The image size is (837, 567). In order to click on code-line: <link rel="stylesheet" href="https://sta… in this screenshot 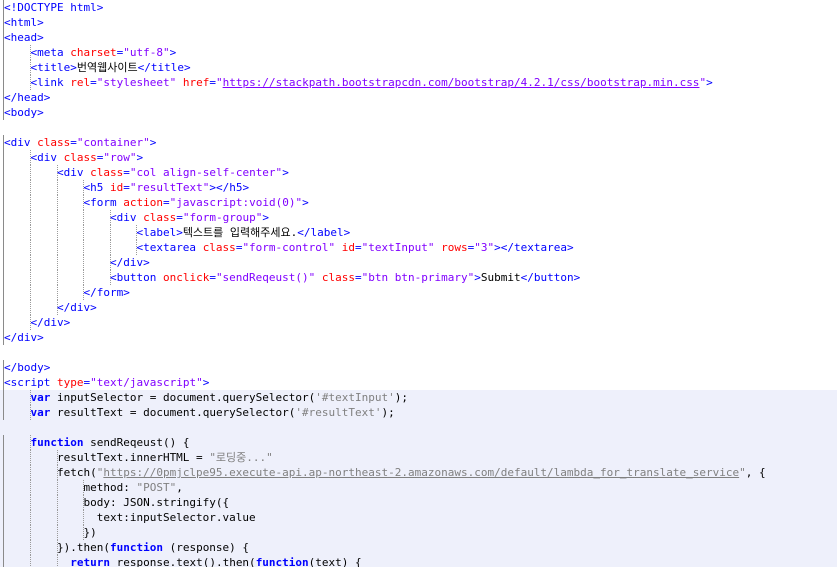, I will do `click(418, 82)`.